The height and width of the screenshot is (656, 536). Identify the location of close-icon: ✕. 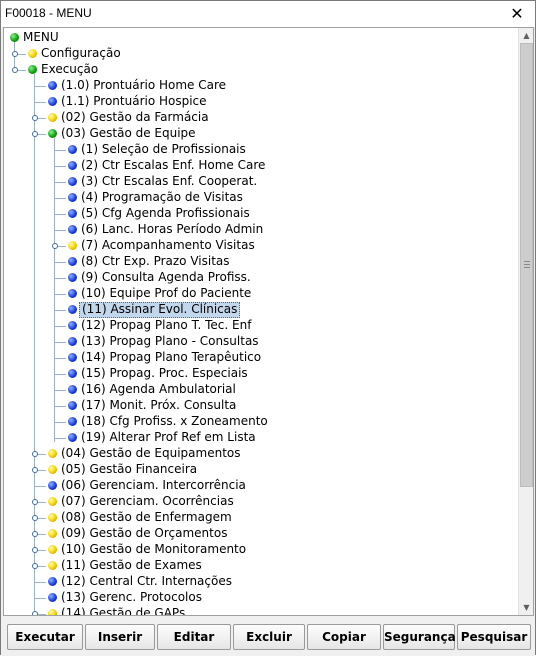
(517, 14).